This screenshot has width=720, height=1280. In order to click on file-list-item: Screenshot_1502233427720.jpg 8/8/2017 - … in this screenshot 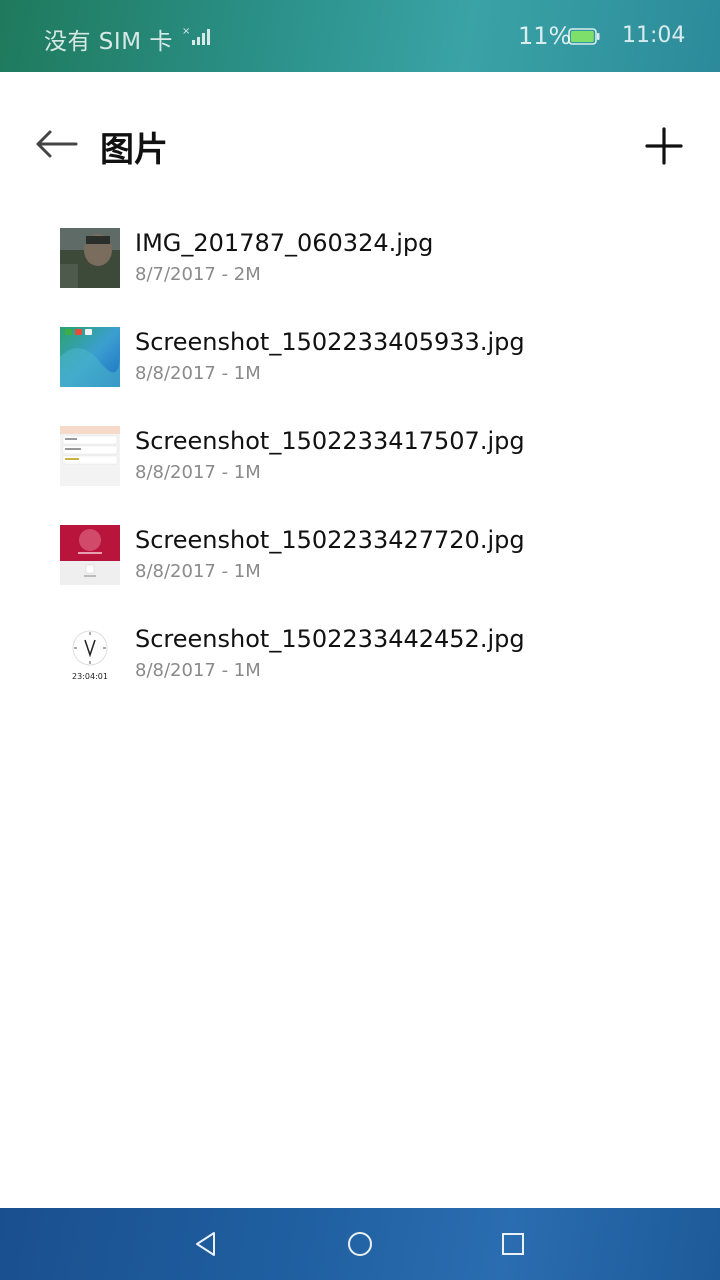, I will do `click(360, 562)`.